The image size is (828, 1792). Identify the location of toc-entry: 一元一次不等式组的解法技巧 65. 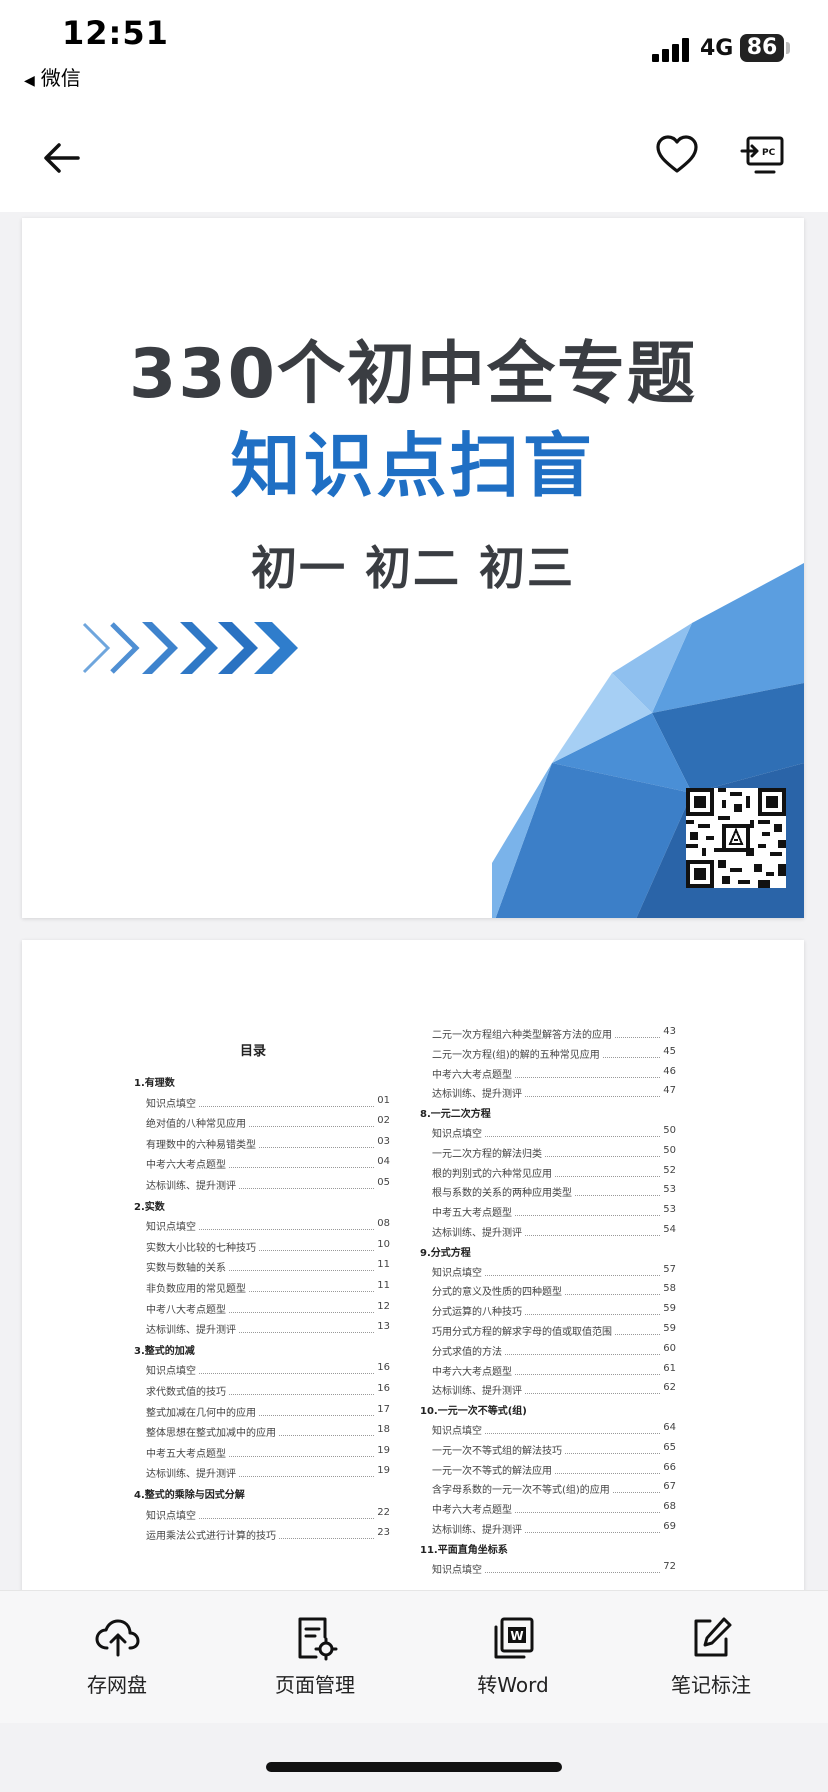
(548, 1449).